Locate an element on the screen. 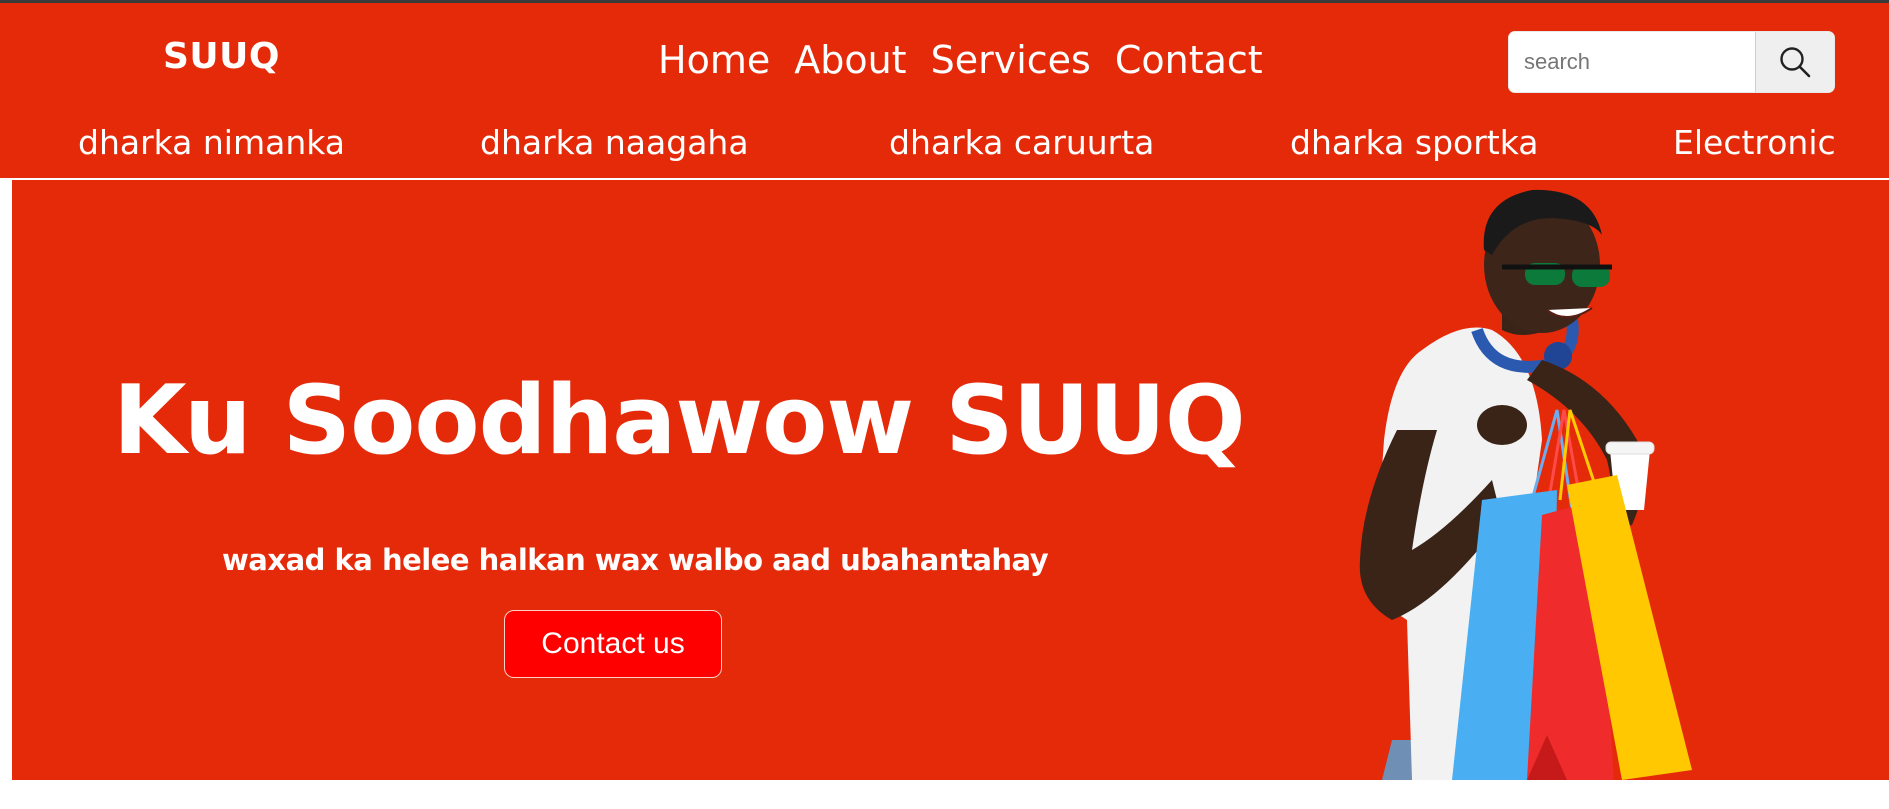  nav-services: Services is located at coordinates (1011, 60).